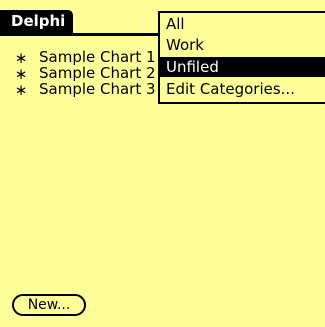  Describe the element at coordinates (242, 67) in the screenshot. I see `menu-item-unfiled: Unfiled` at that location.